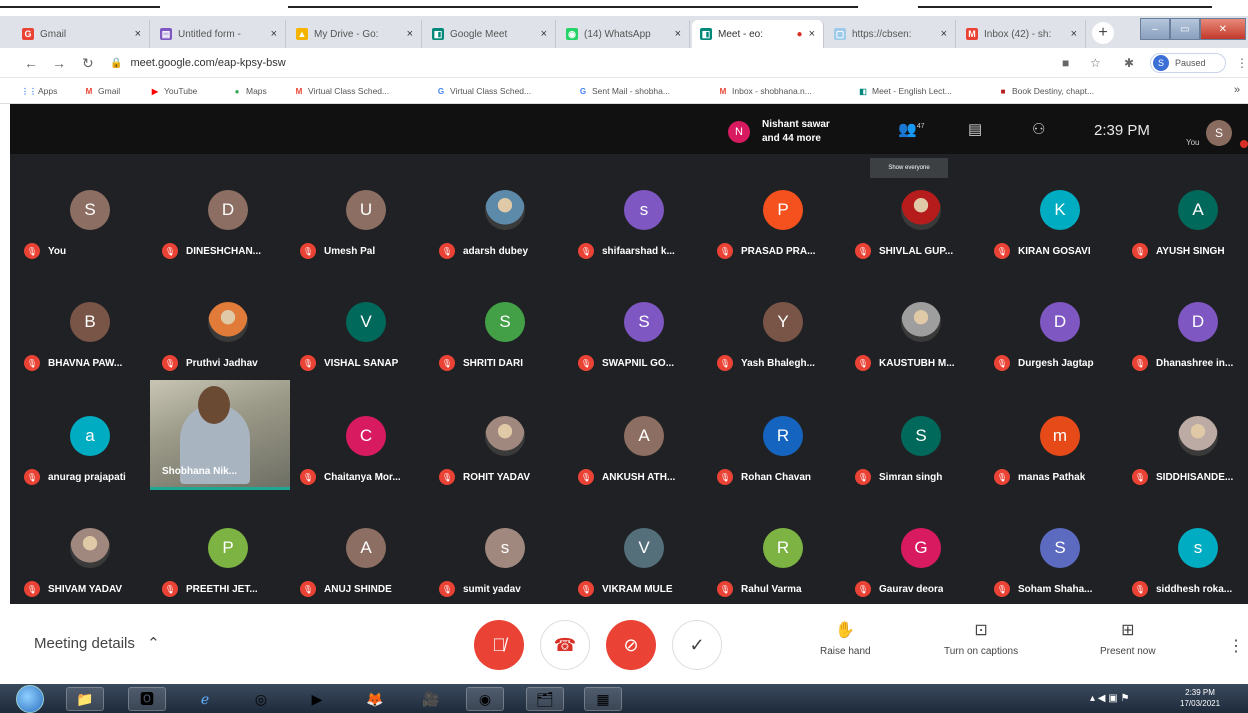 This screenshot has width=1248, height=713. What do you see at coordinates (920, 471) in the screenshot?
I see `participant-tile: S 🎙 Simran singh` at bounding box center [920, 471].